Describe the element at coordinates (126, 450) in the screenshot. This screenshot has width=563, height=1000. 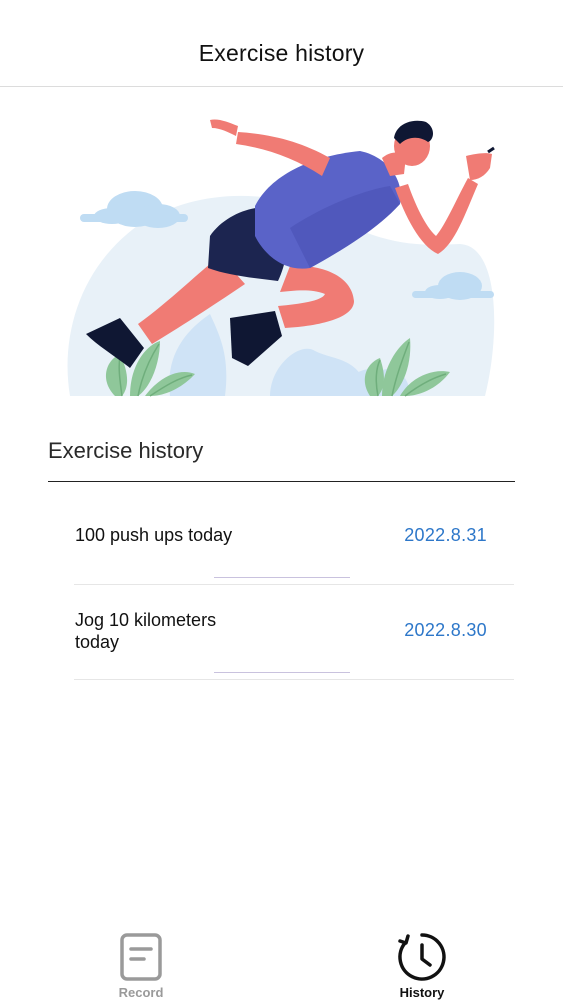
I see `section-title: Exercise history` at that location.